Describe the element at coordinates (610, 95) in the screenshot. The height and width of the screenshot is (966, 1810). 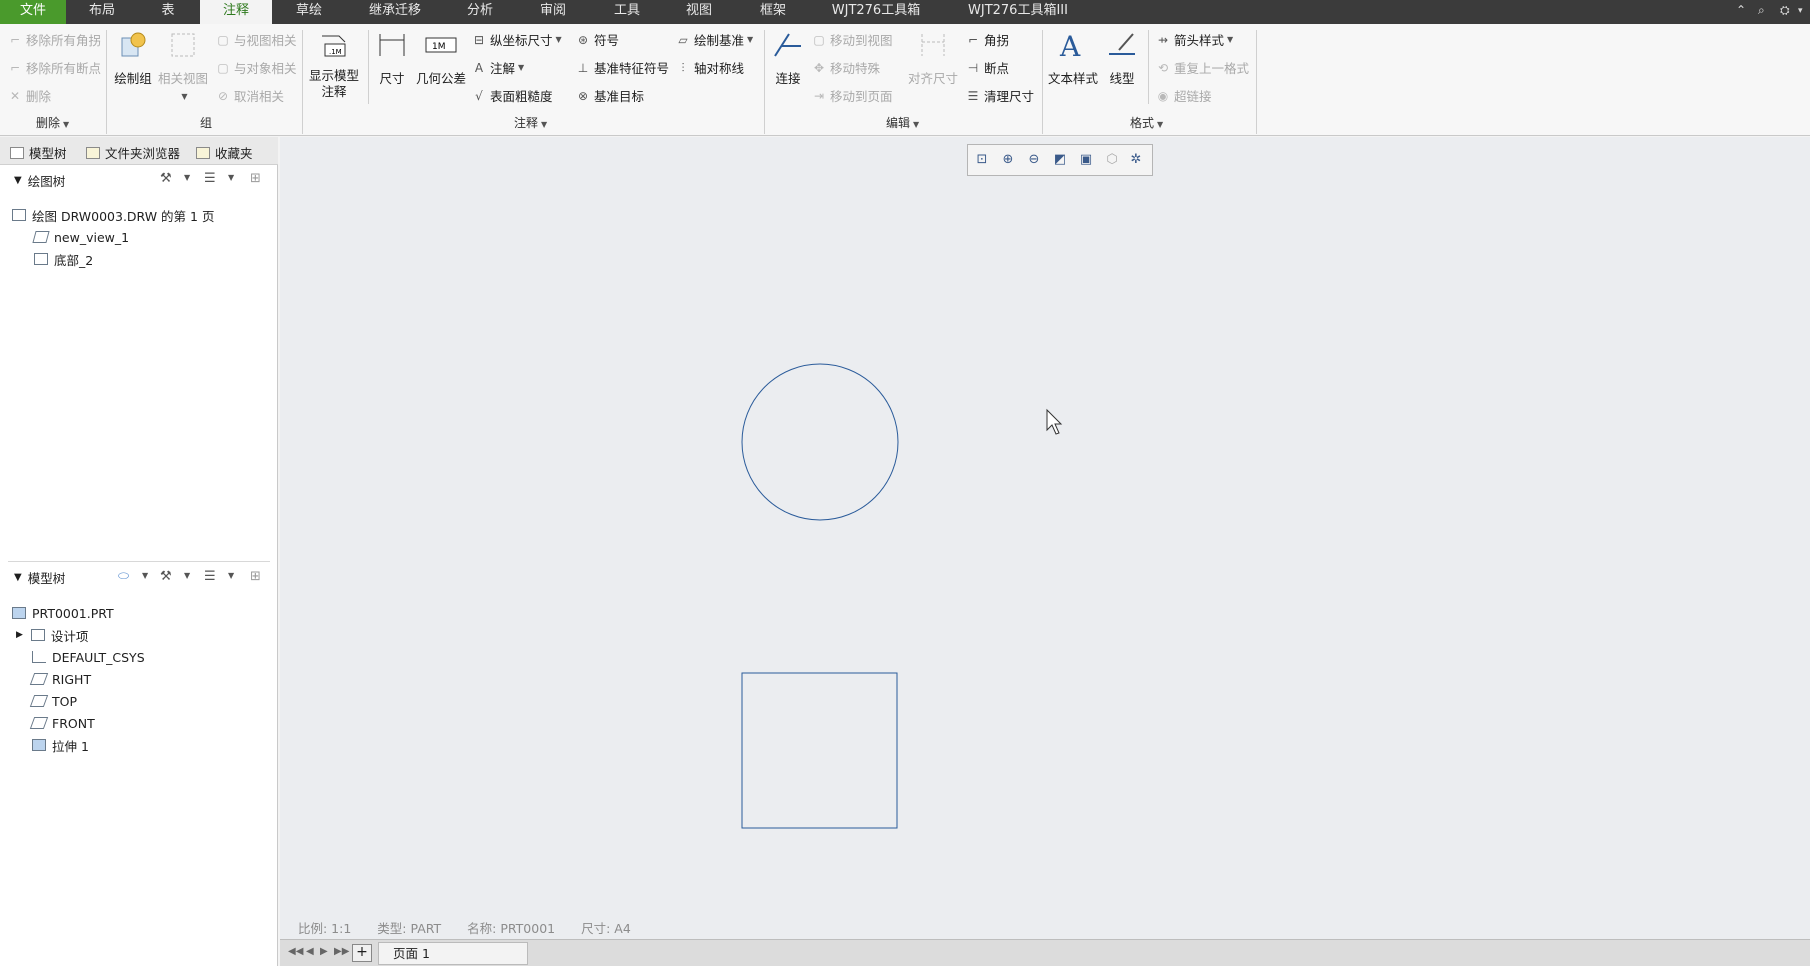
I see `datum-target-button: ⊗ 基准目标` at that location.